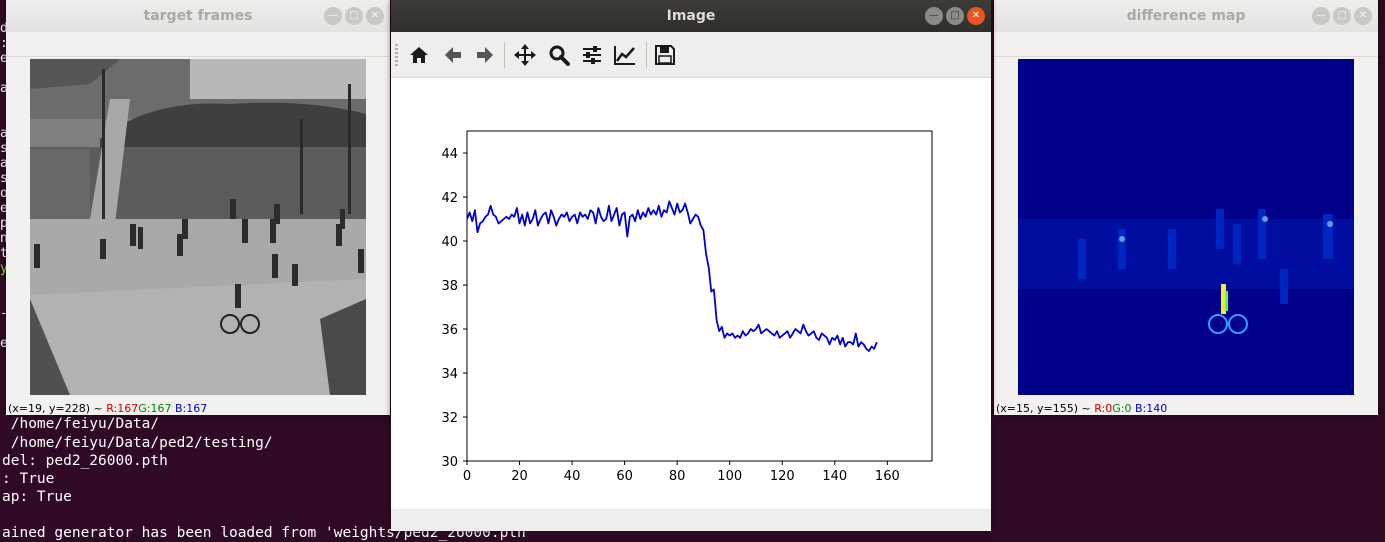 This screenshot has height=542, width=1385. I want to click on terminal-line: : True, so click(28, 479).